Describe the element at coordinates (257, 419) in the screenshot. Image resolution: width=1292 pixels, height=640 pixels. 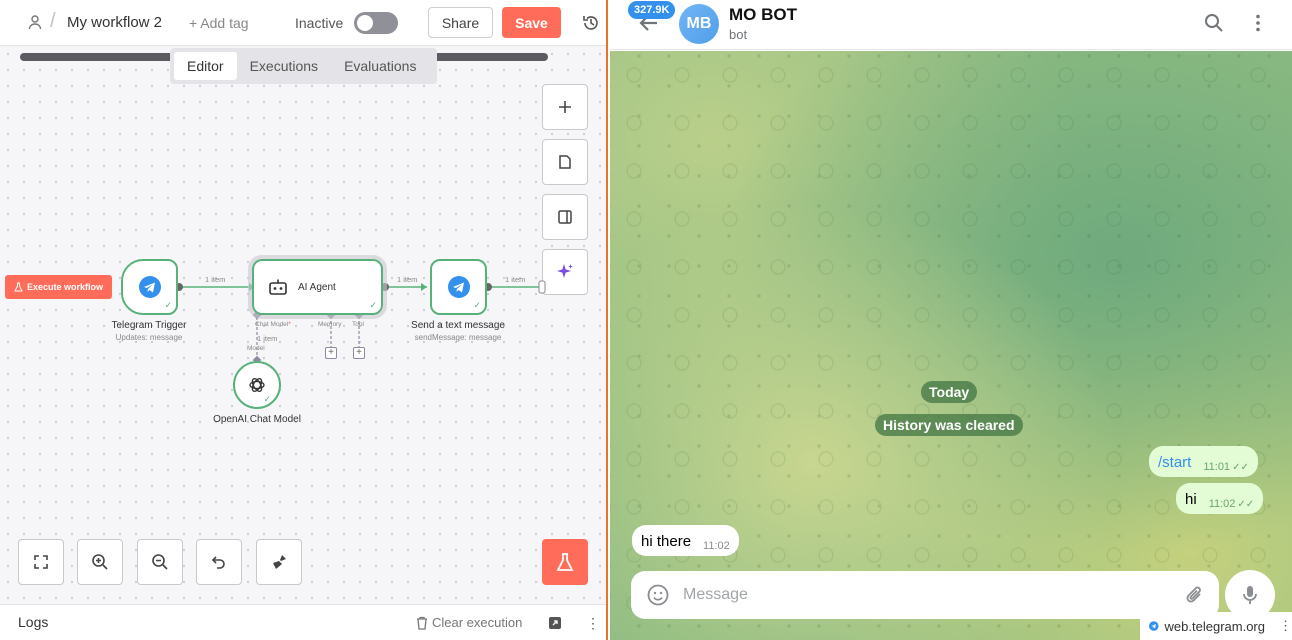
I see `node-label: OpenAI Chat Model` at that location.